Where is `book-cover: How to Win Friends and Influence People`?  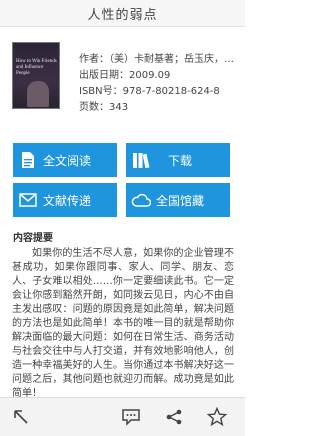
book-cover: How to Win Friends and Influence People is located at coordinates (36, 75).